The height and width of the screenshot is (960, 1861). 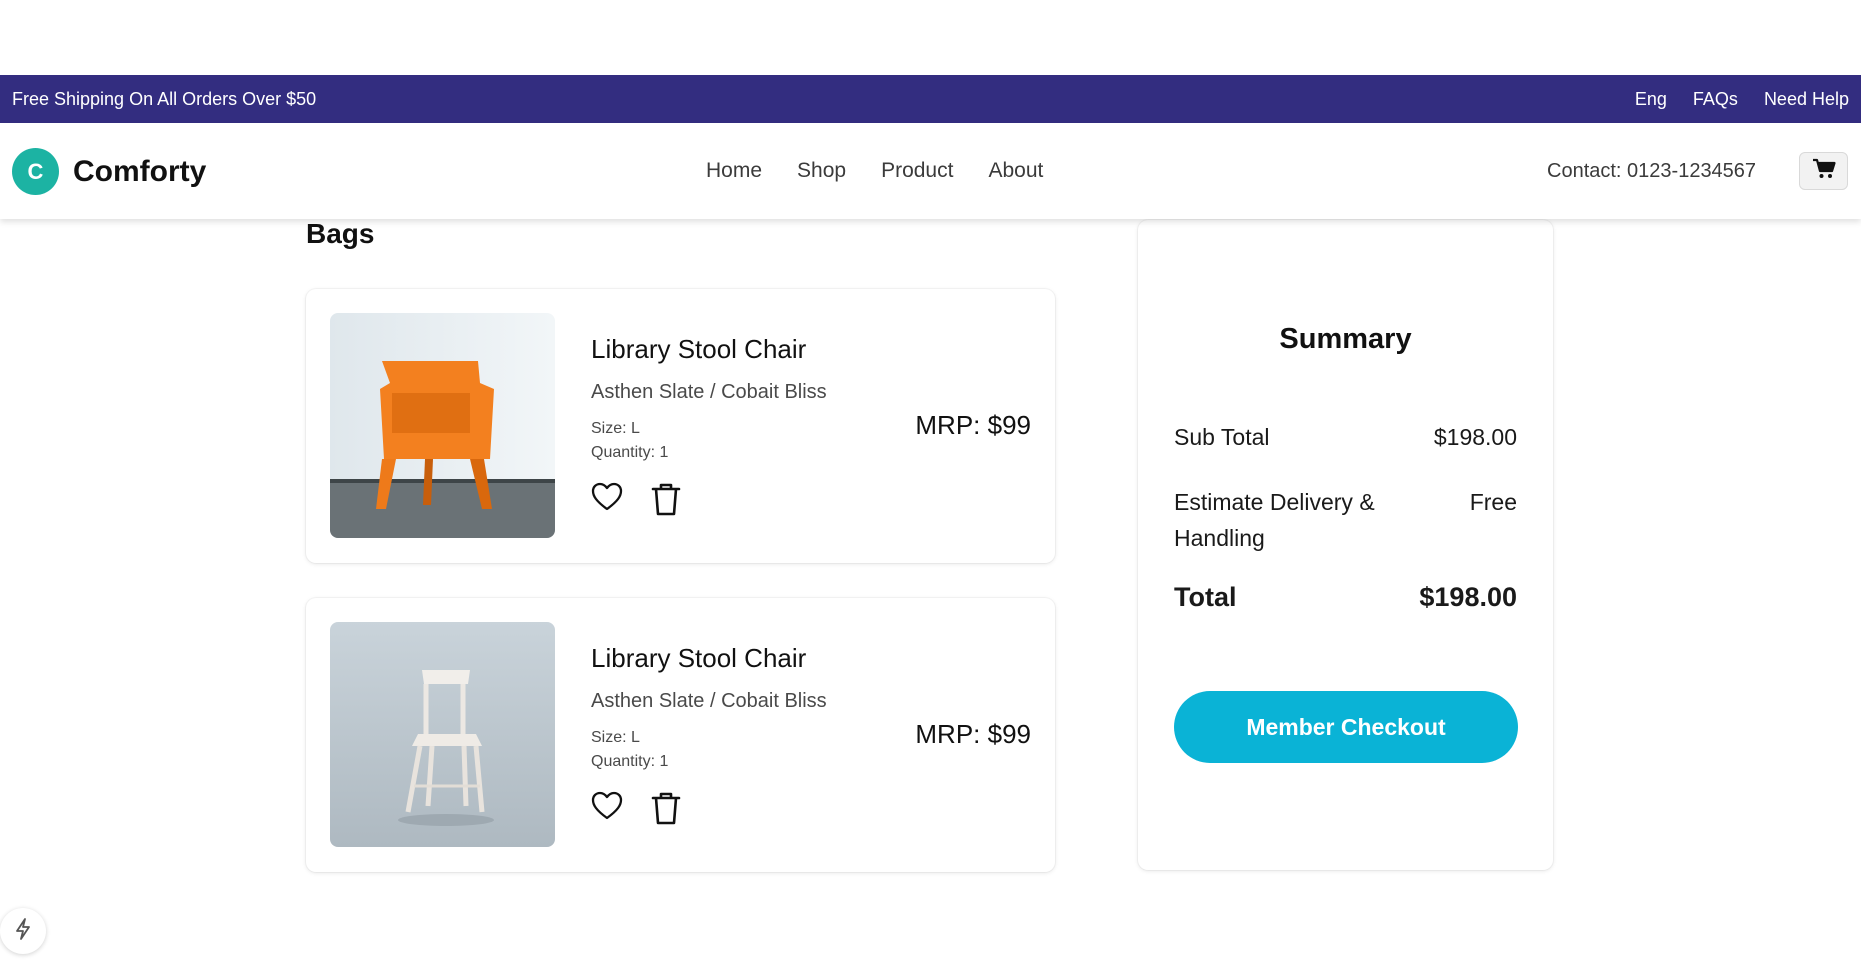 What do you see at coordinates (1345, 597) in the screenshot?
I see `total-row: Total $198.00` at bounding box center [1345, 597].